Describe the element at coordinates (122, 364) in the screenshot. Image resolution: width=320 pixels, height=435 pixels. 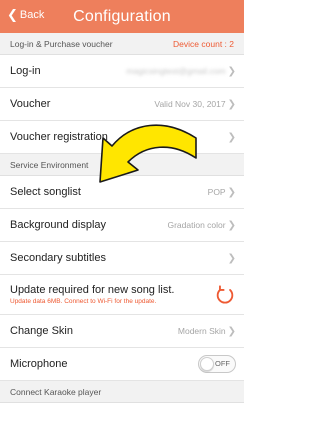
I see `row-microphone: Microphone OFF` at that location.